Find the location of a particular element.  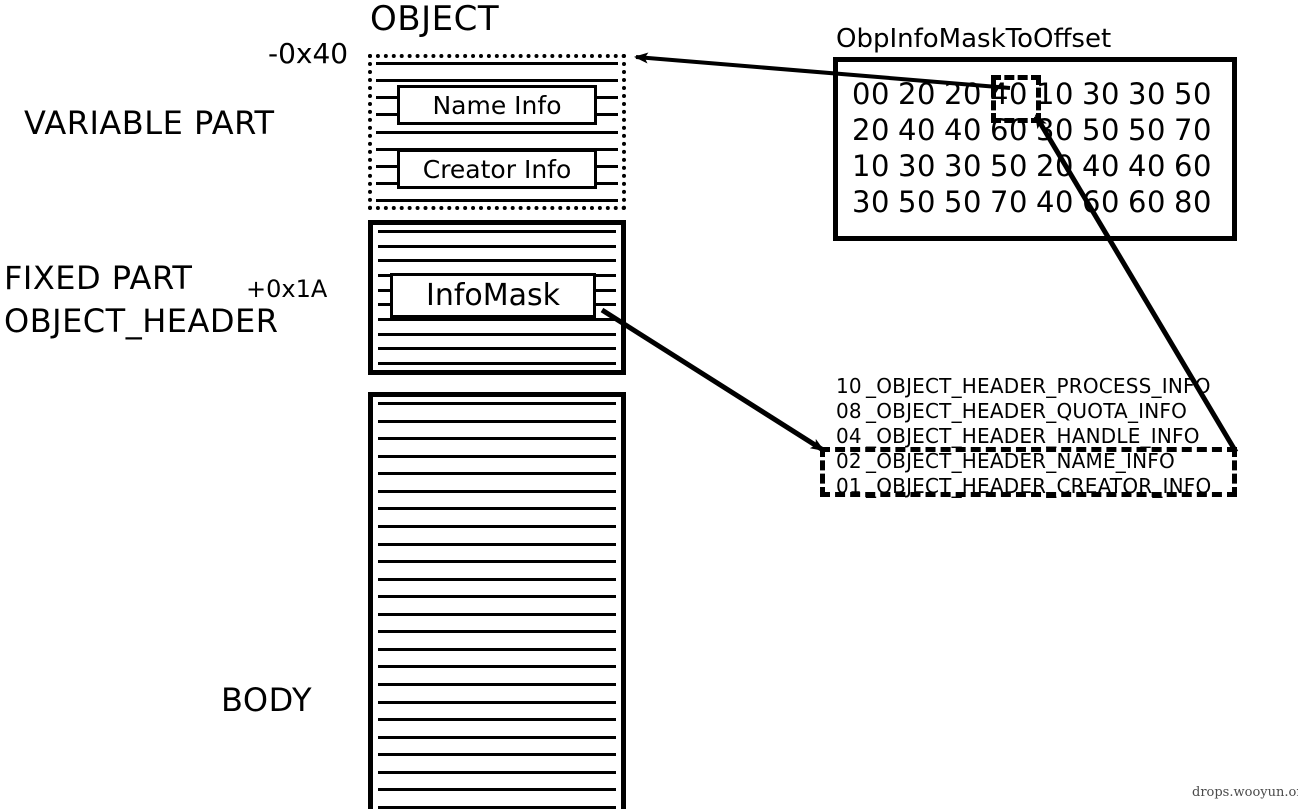

arrow-infomask-to-legend is located at coordinates (712, 380).